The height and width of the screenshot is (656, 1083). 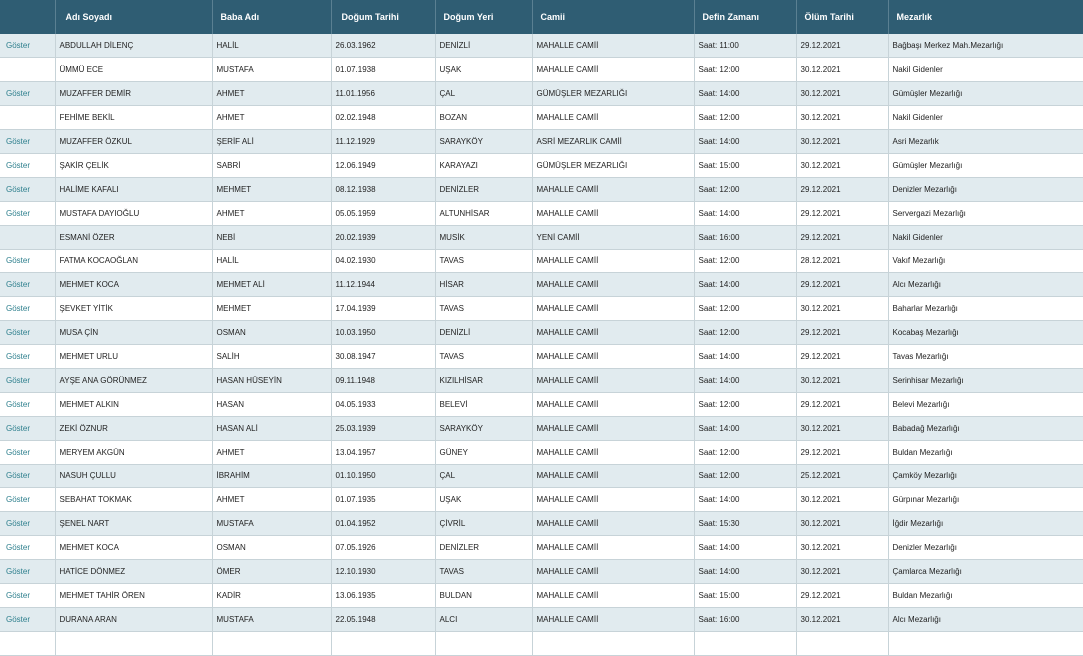 What do you see at coordinates (484, 213) in the screenshot?
I see `cell-birth-place: ALTUNHİSAR` at bounding box center [484, 213].